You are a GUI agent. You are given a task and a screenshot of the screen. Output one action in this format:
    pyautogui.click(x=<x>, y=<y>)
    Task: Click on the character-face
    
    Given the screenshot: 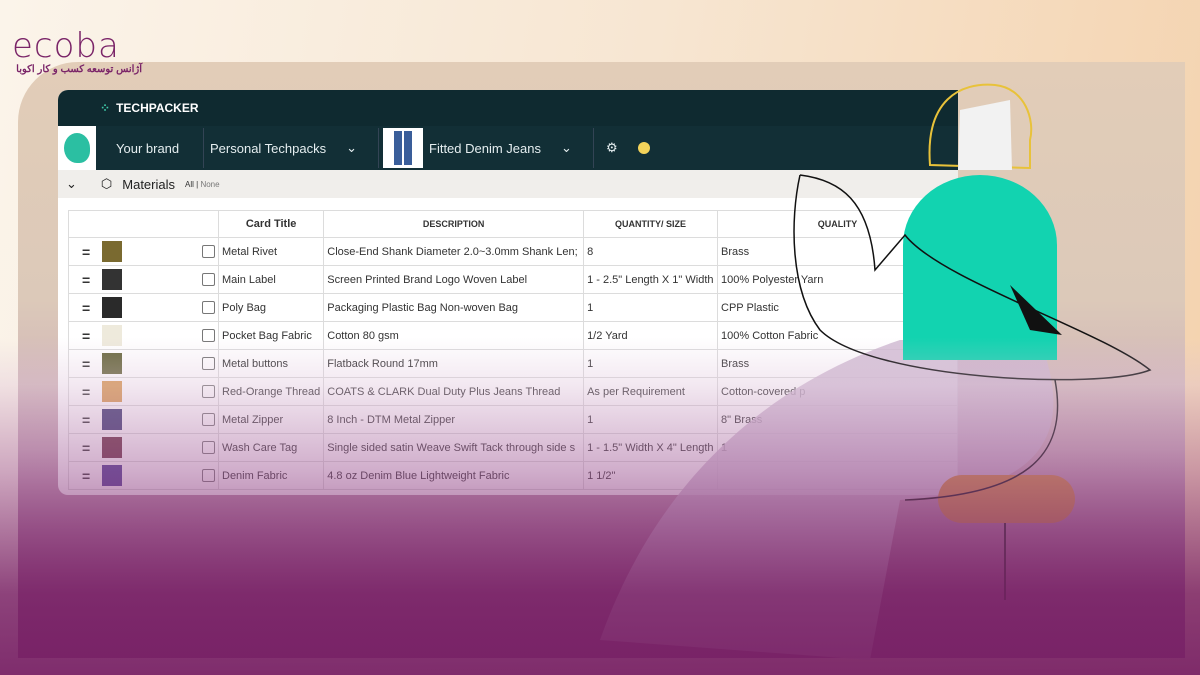 What is the action you would take?
    pyautogui.click(x=985, y=135)
    